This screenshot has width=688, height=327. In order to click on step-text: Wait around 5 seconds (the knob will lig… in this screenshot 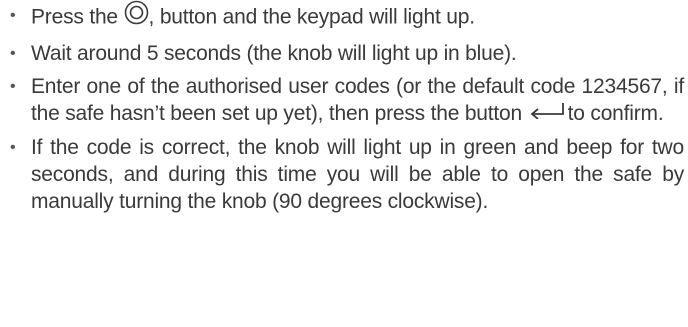, I will do `click(274, 53)`.